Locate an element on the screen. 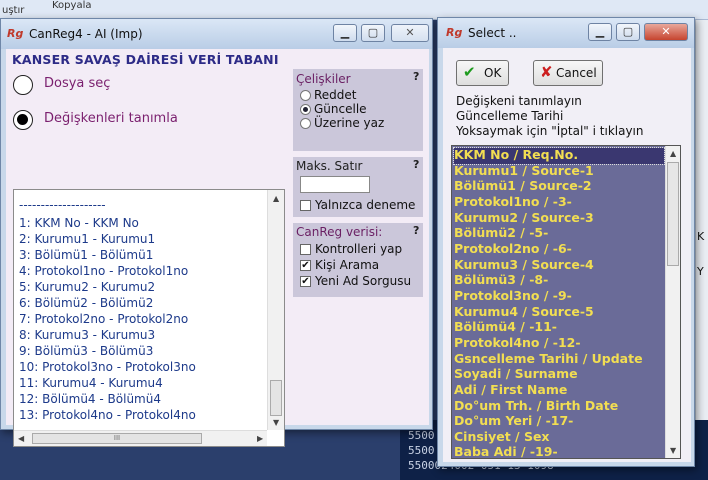 Image resolution: width=708 pixels, height=480 pixels. yeni-ad-sorgusu-checkbox: ✔ is located at coordinates (305, 281).